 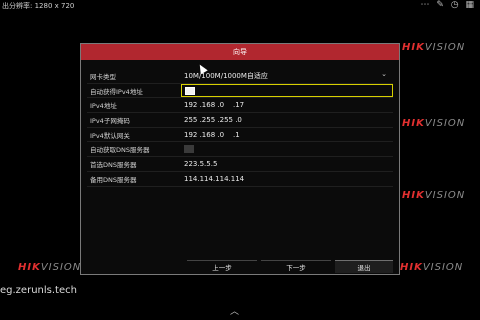 I want to click on dialog-footer: 上一步 下一步 退出, so click(x=240, y=267).